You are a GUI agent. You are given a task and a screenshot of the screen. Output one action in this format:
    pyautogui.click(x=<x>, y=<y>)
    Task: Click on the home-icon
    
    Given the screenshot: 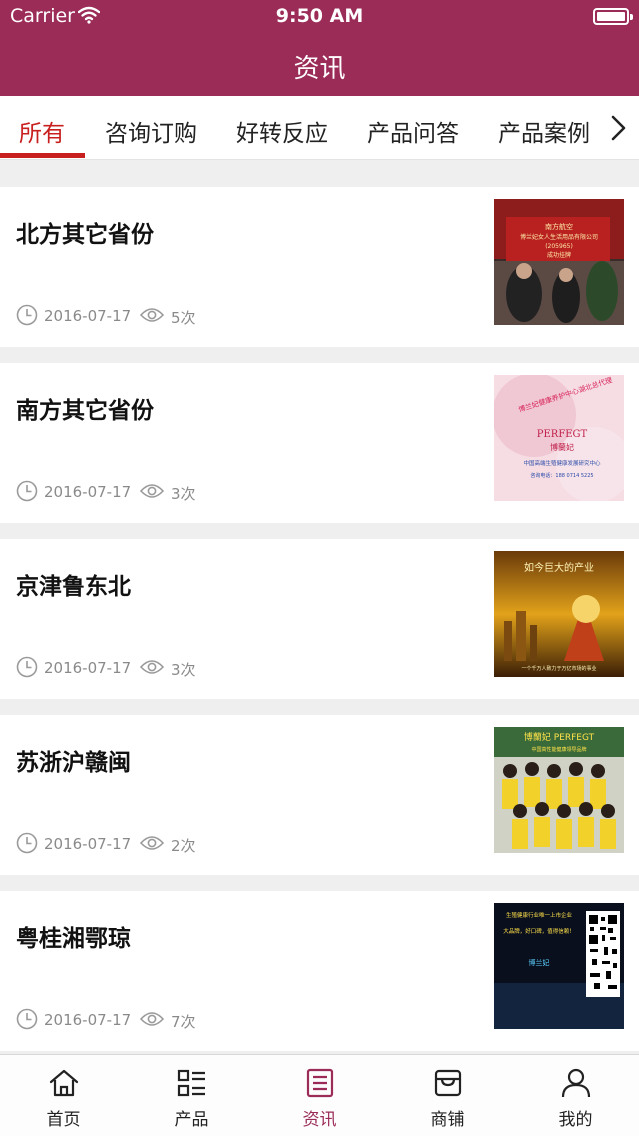 What is the action you would take?
    pyautogui.click(x=64, y=1083)
    